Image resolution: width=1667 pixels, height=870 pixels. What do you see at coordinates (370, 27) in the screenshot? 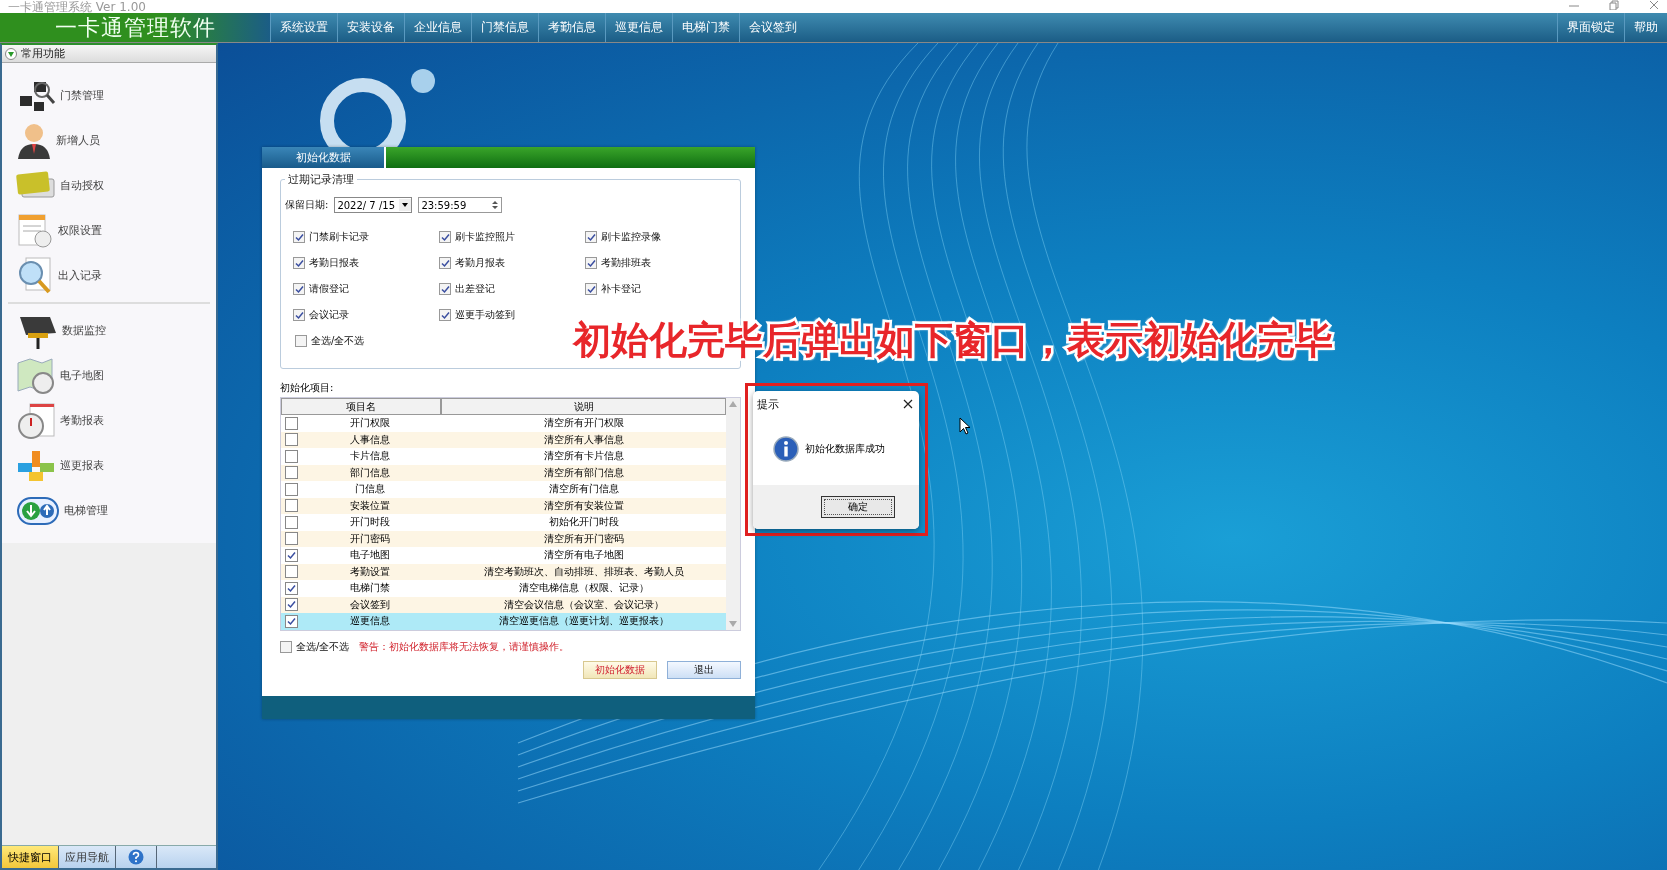
I see `menu-item: 安装设备` at bounding box center [370, 27].